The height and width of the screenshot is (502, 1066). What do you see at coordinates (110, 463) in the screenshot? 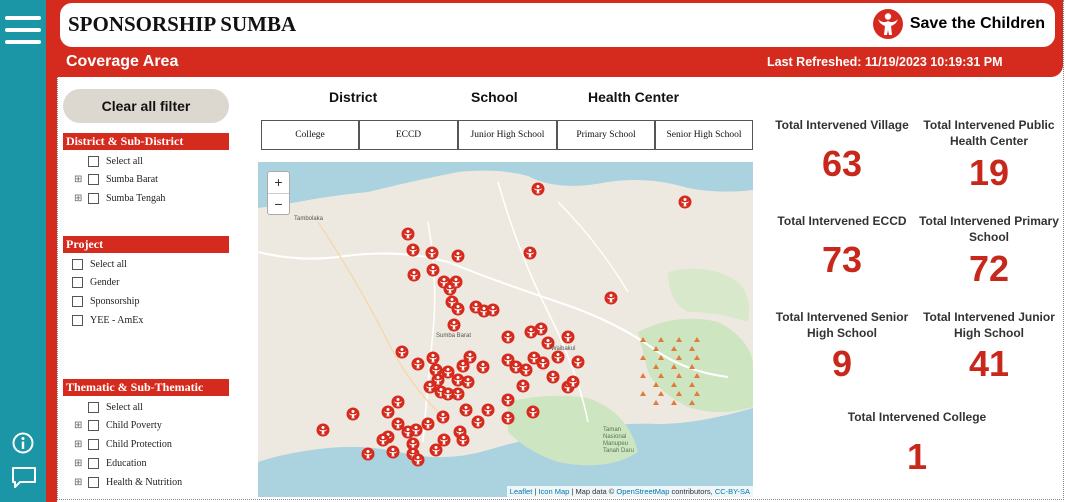
I see `thematic-item-education: ⊞ Education` at bounding box center [110, 463].